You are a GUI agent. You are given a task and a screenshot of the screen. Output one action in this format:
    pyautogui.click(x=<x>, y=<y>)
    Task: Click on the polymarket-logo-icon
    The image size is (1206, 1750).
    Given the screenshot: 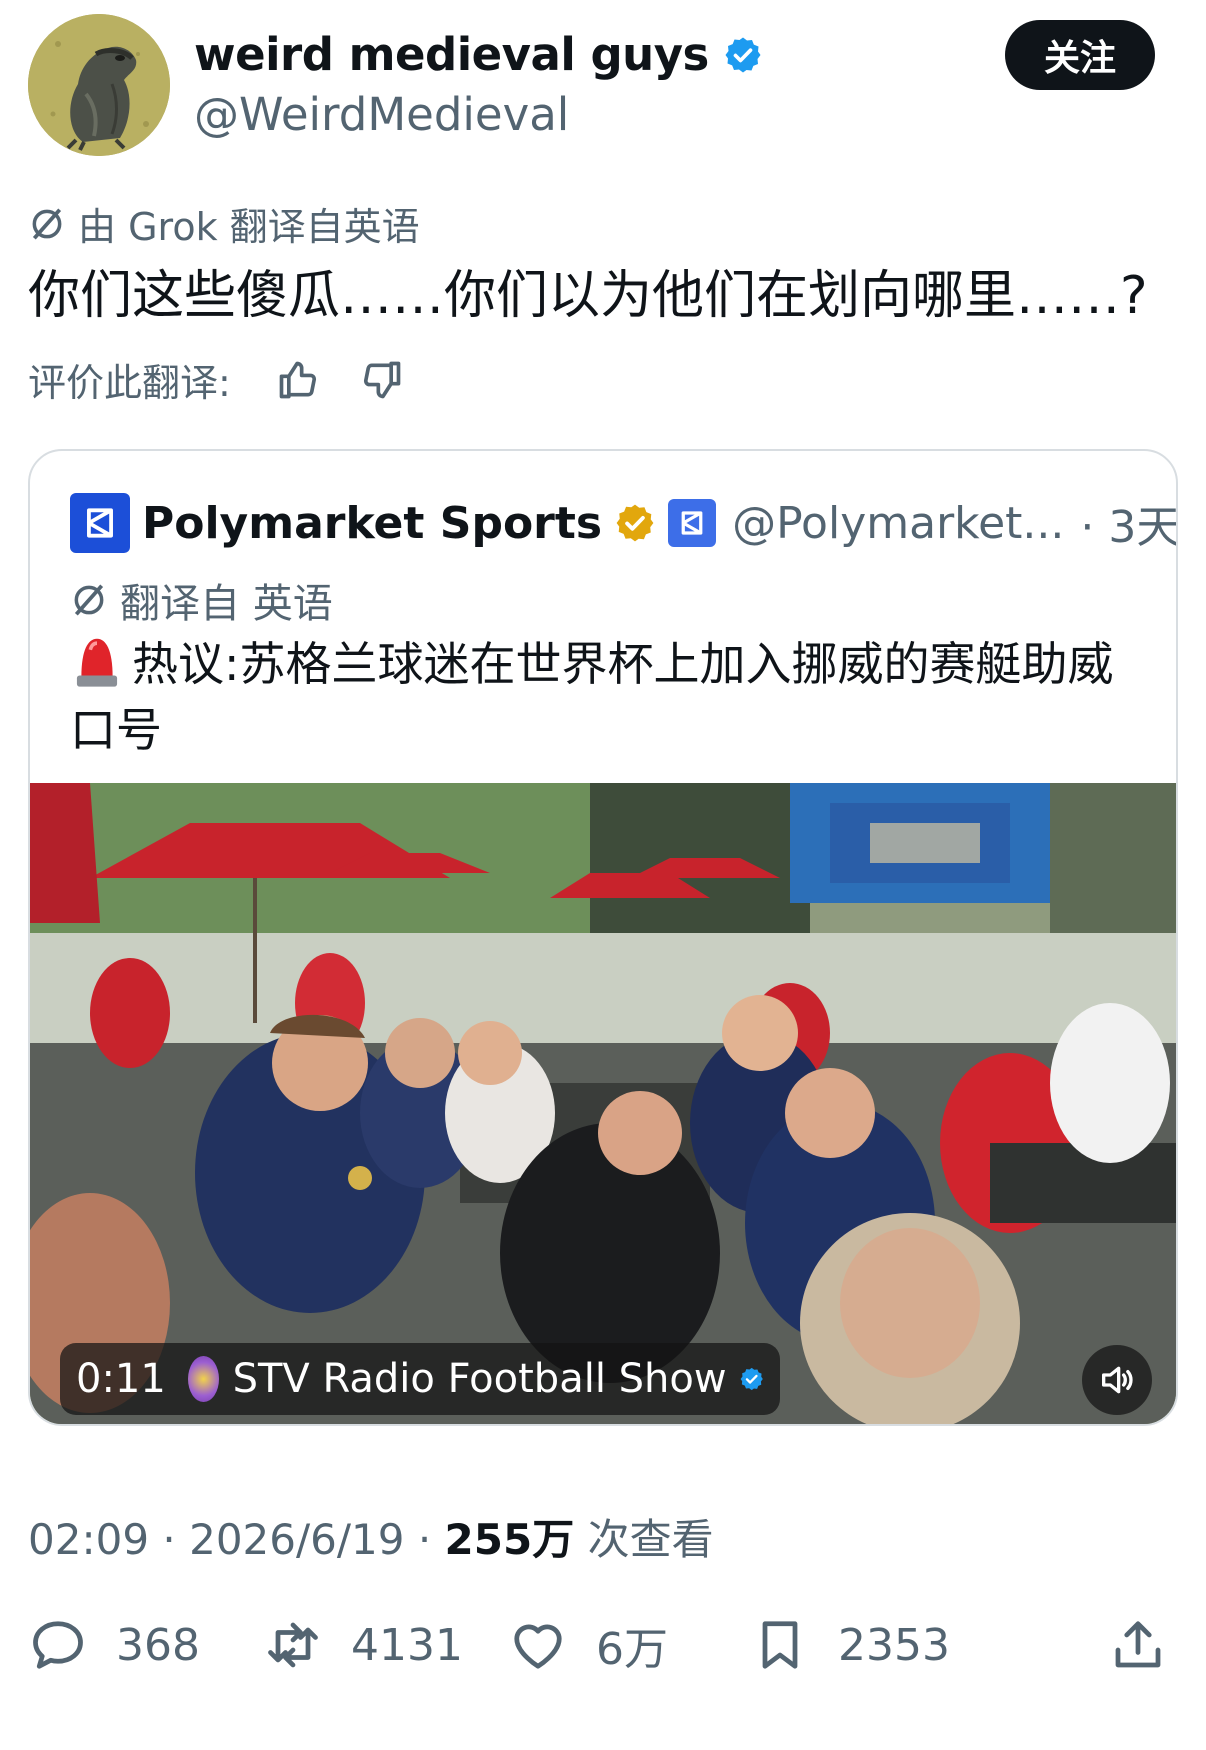 What is the action you would take?
    pyautogui.click(x=100, y=523)
    